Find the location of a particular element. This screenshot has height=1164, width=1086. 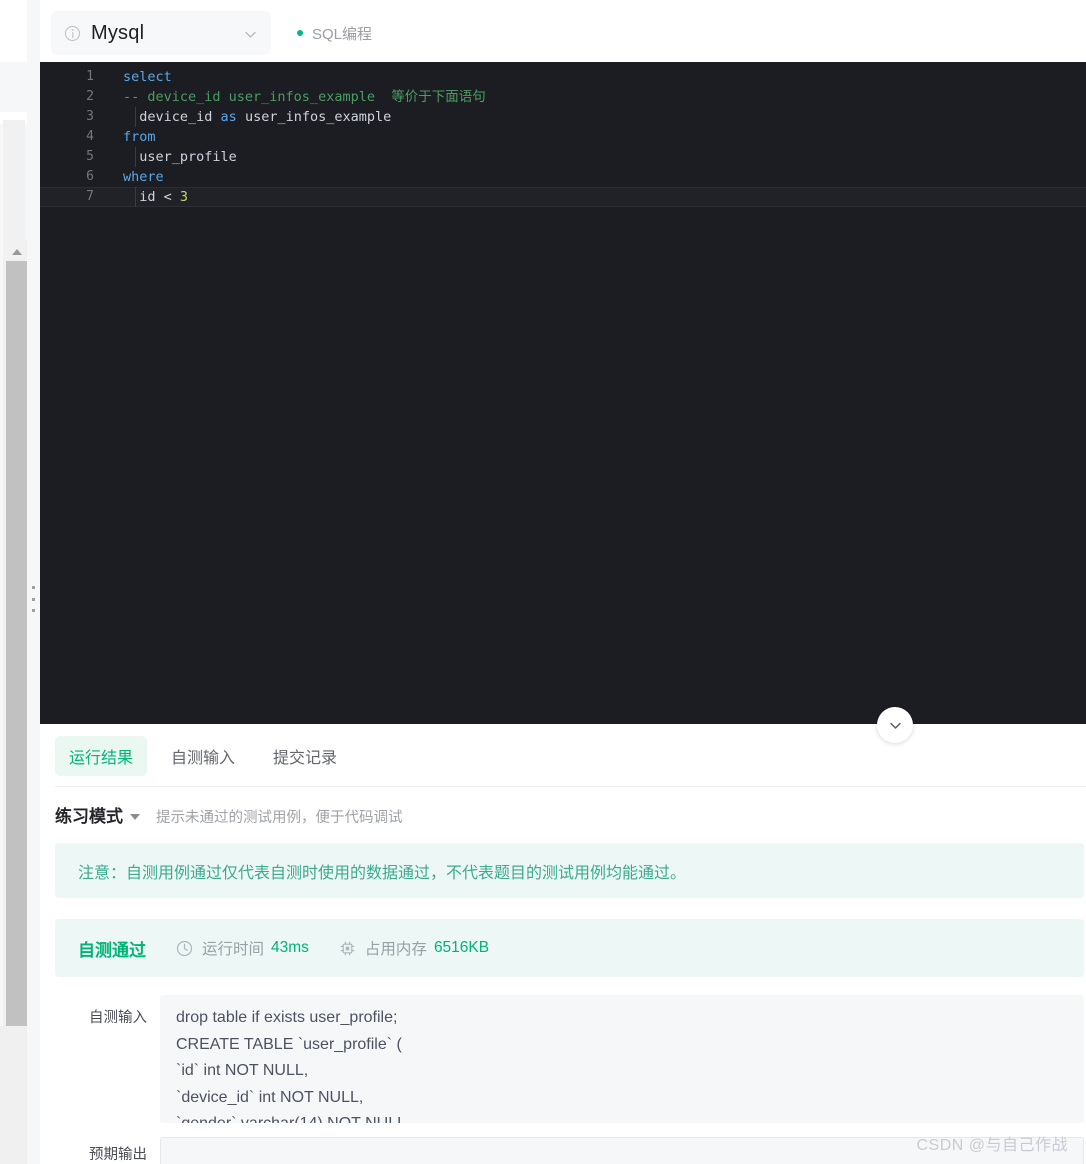

code-line: 4 from is located at coordinates (563, 137).